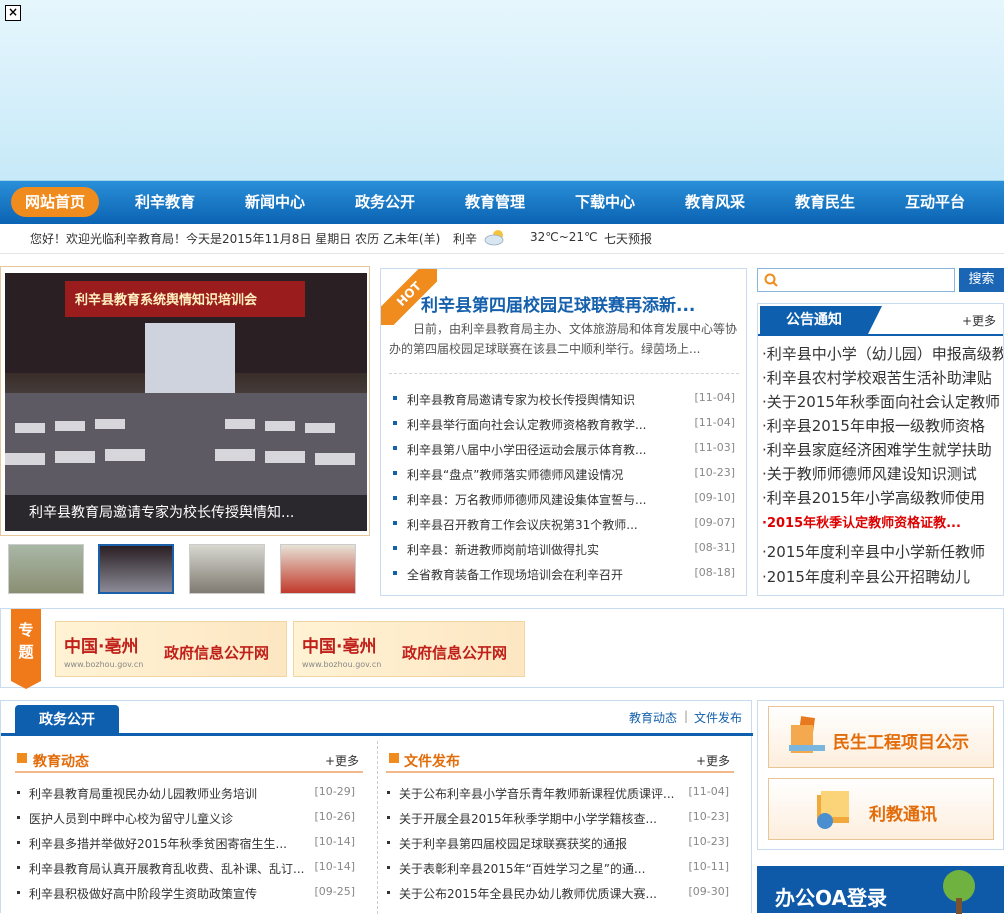 The image size is (1004, 917). Describe the element at coordinates (455, 653) in the screenshot. I see `banner-site-text: 政府信息公开网` at that location.